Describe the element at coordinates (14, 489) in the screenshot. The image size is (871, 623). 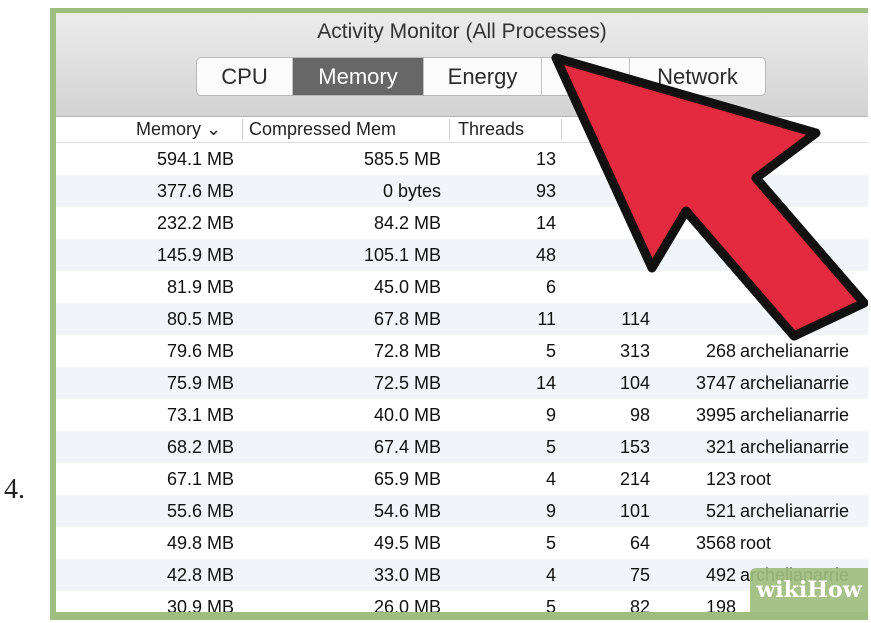
I see `step-number: 4.` at that location.